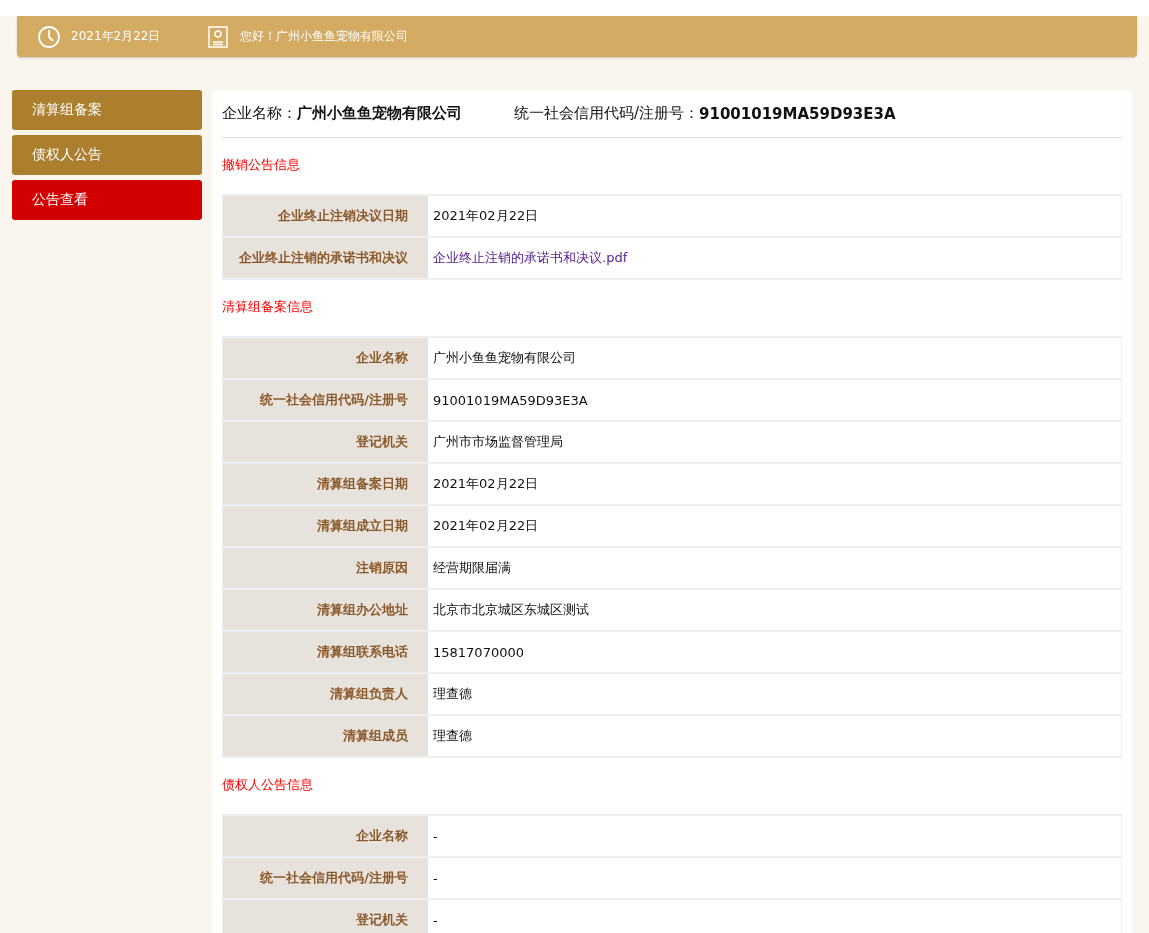 This screenshot has height=933, width=1149. Describe the element at coordinates (774, 358) in the screenshot. I see `field-value: 广州小鱼鱼宠物有限公司` at that location.